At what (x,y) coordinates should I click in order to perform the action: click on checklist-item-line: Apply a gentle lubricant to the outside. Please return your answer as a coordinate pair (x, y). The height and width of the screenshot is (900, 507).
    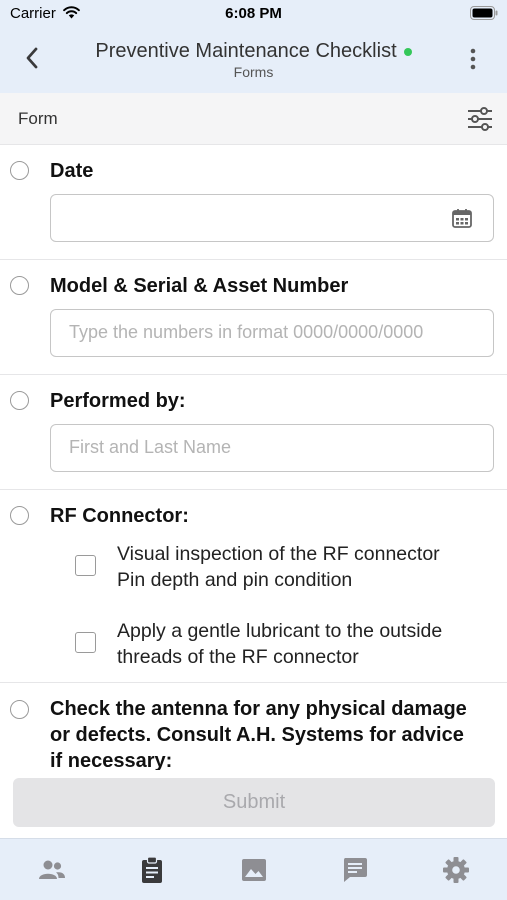
    Looking at the image, I should click on (280, 631).